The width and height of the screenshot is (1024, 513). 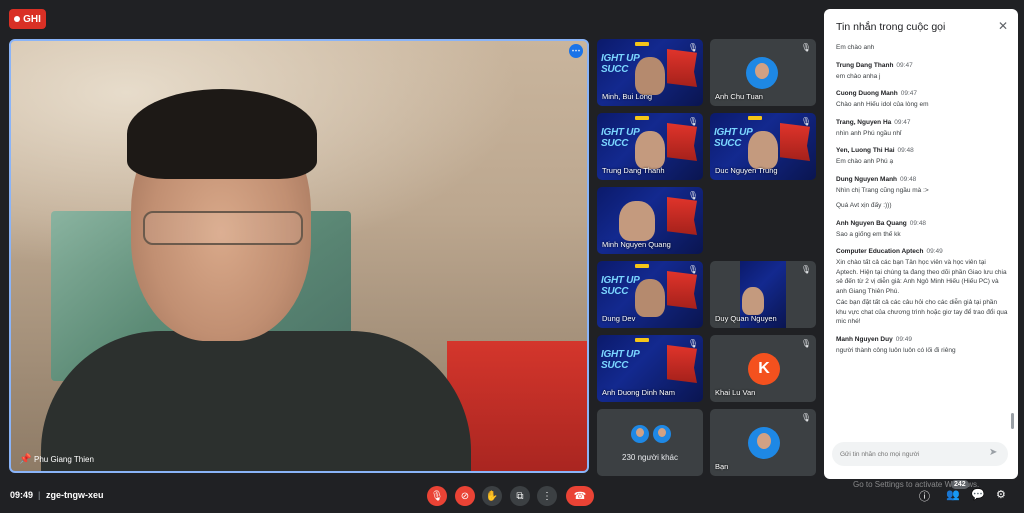 What do you see at coordinates (924, 496) in the screenshot?
I see `meeting-info-icon: ⓘ` at bounding box center [924, 496].